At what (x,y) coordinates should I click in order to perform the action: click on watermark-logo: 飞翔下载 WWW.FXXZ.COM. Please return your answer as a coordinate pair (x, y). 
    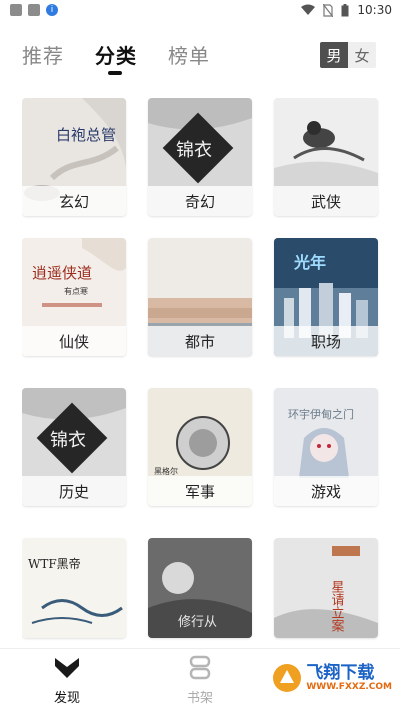
    Looking at the image, I should click on (332, 678).